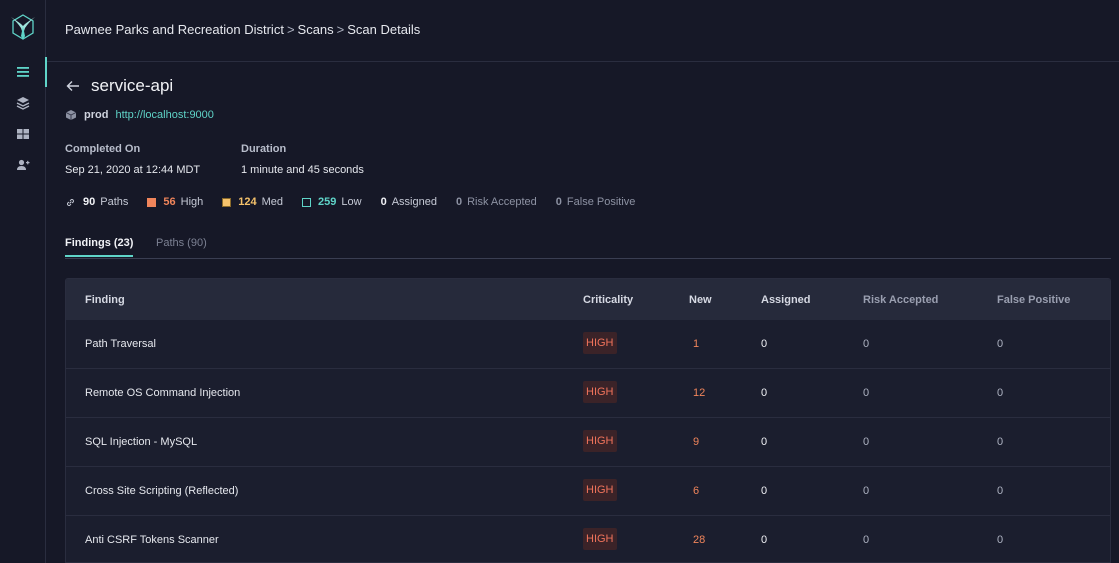 The image size is (1119, 563). I want to click on page-title: service-api, so click(132, 85).